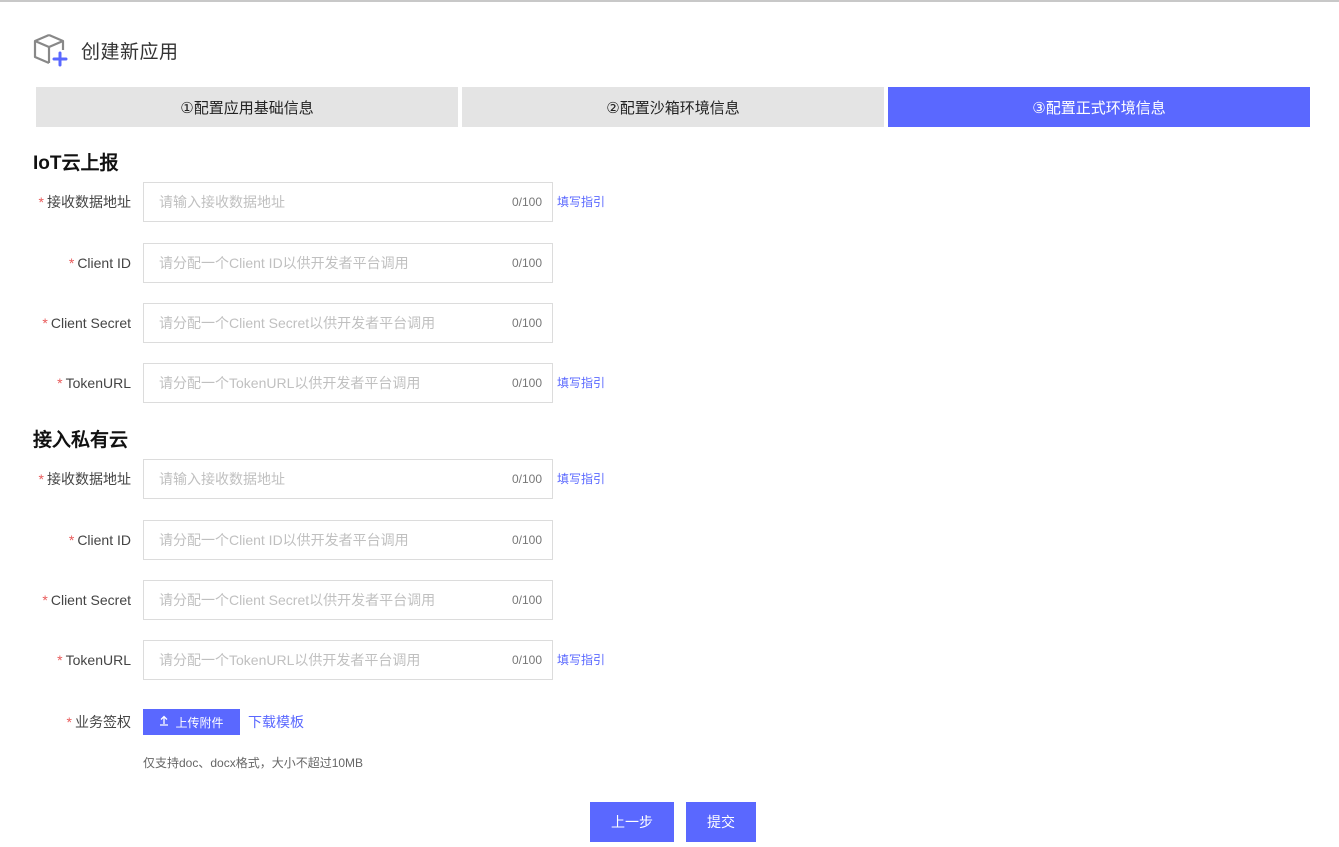  I want to click on iot-receive-address-input, so click(314, 202).